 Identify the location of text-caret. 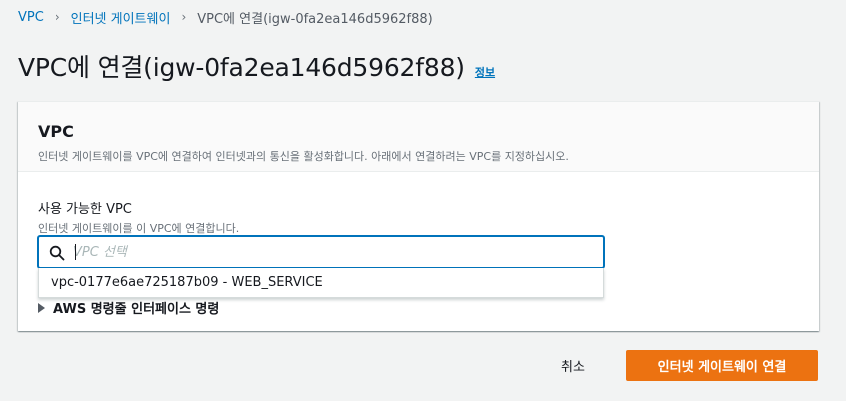
(75, 252).